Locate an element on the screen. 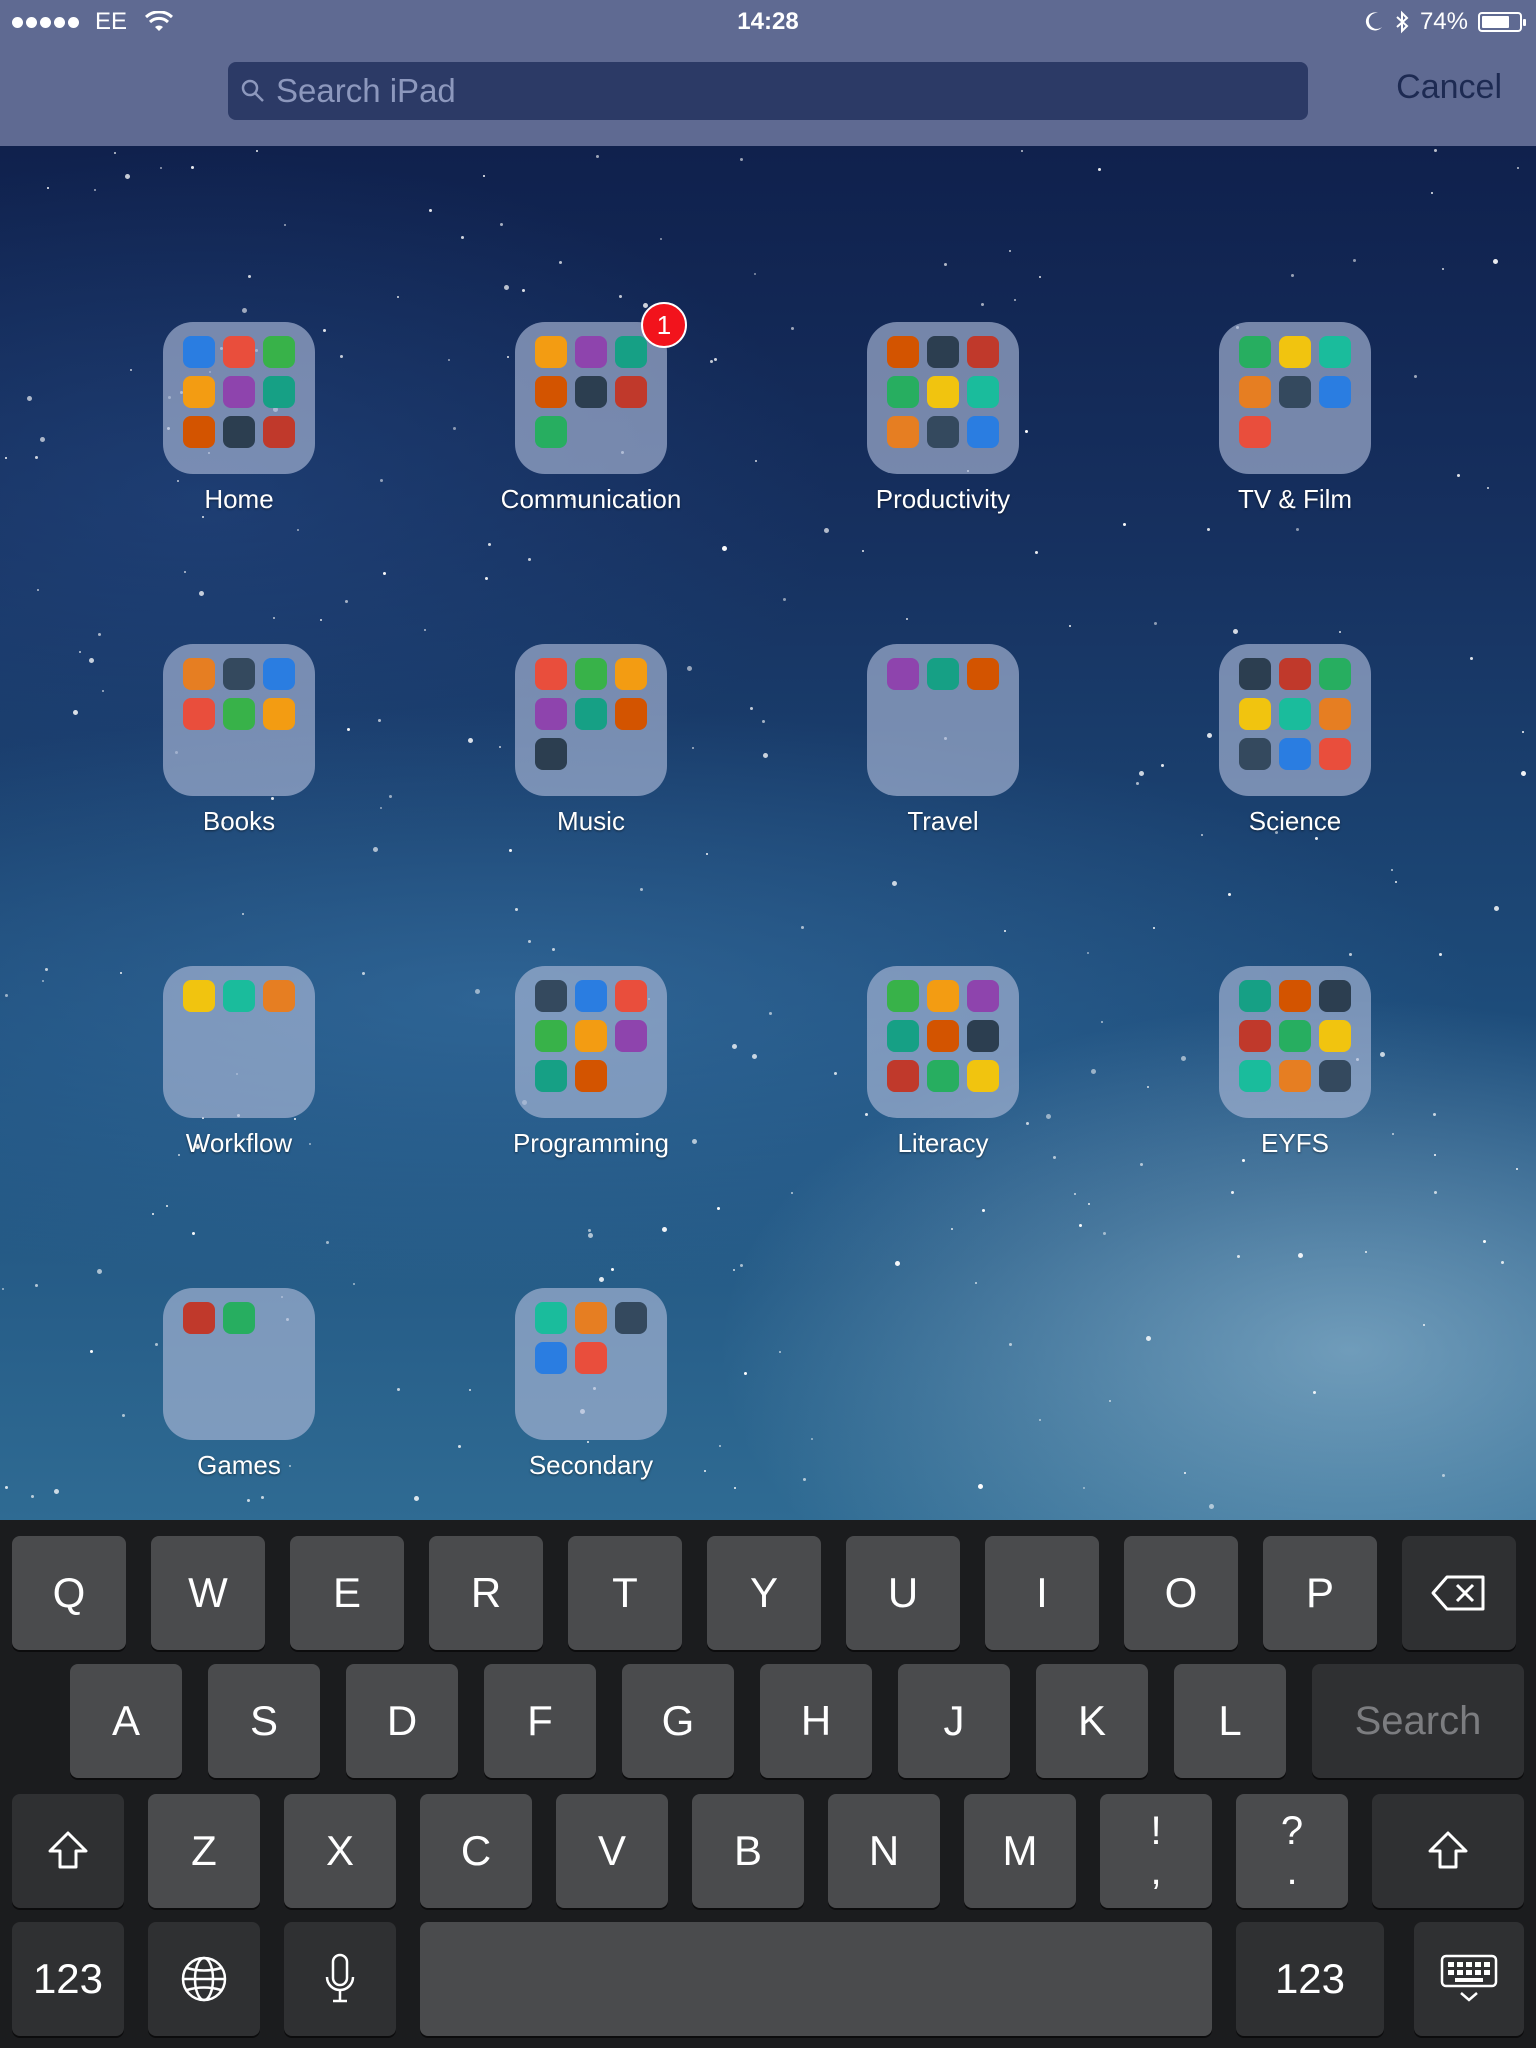 This screenshot has width=1536, height=2048. bee-bot-app-icon is located at coordinates (591, 1036).